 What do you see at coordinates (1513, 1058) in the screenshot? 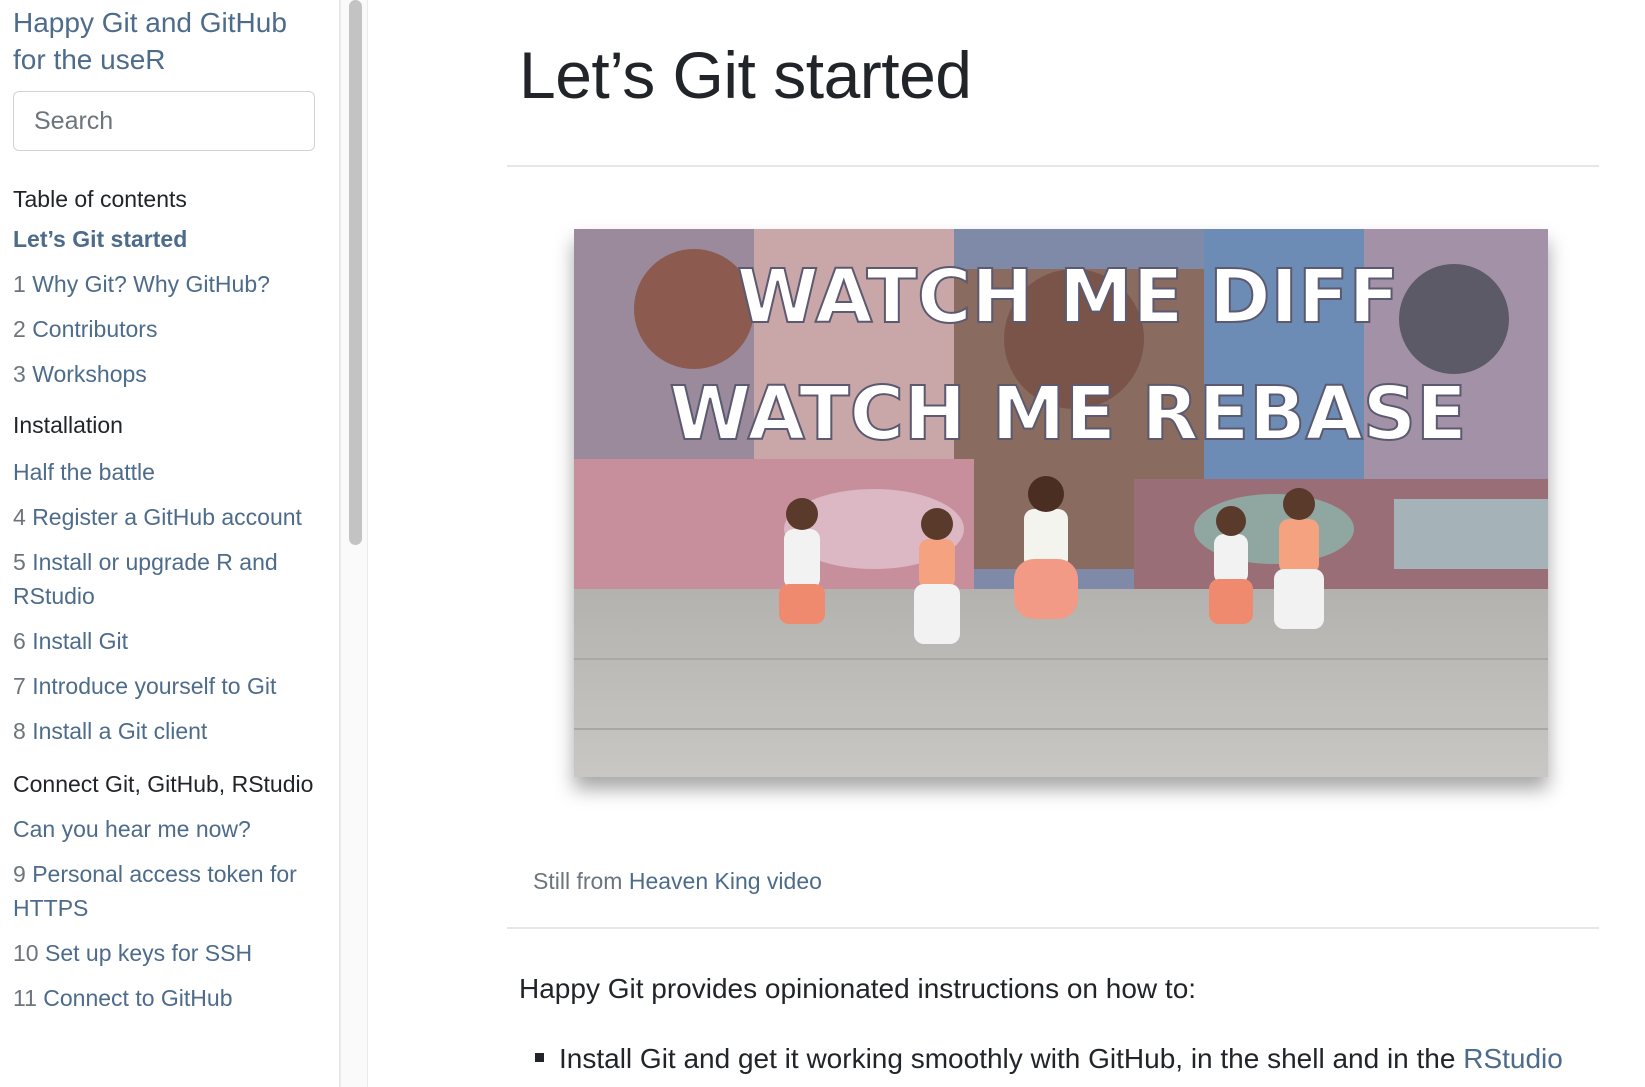
I see `rstudio-link: RStudio` at bounding box center [1513, 1058].